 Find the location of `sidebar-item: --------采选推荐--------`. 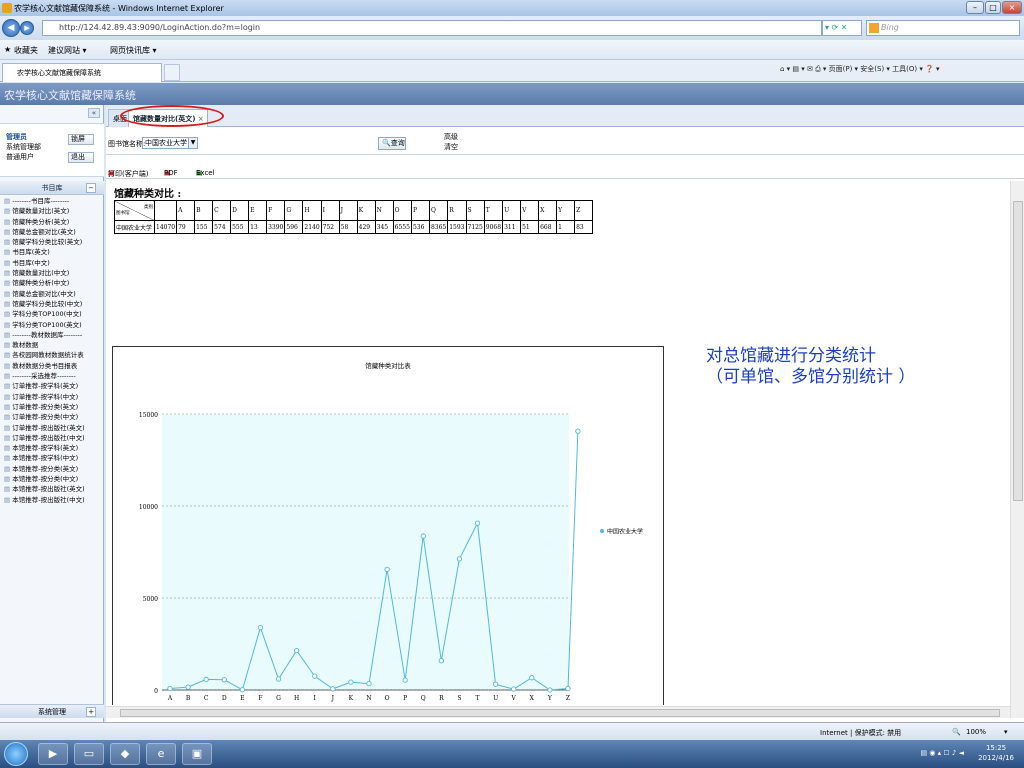

sidebar-item: --------采选推荐-------- is located at coordinates (54, 376).